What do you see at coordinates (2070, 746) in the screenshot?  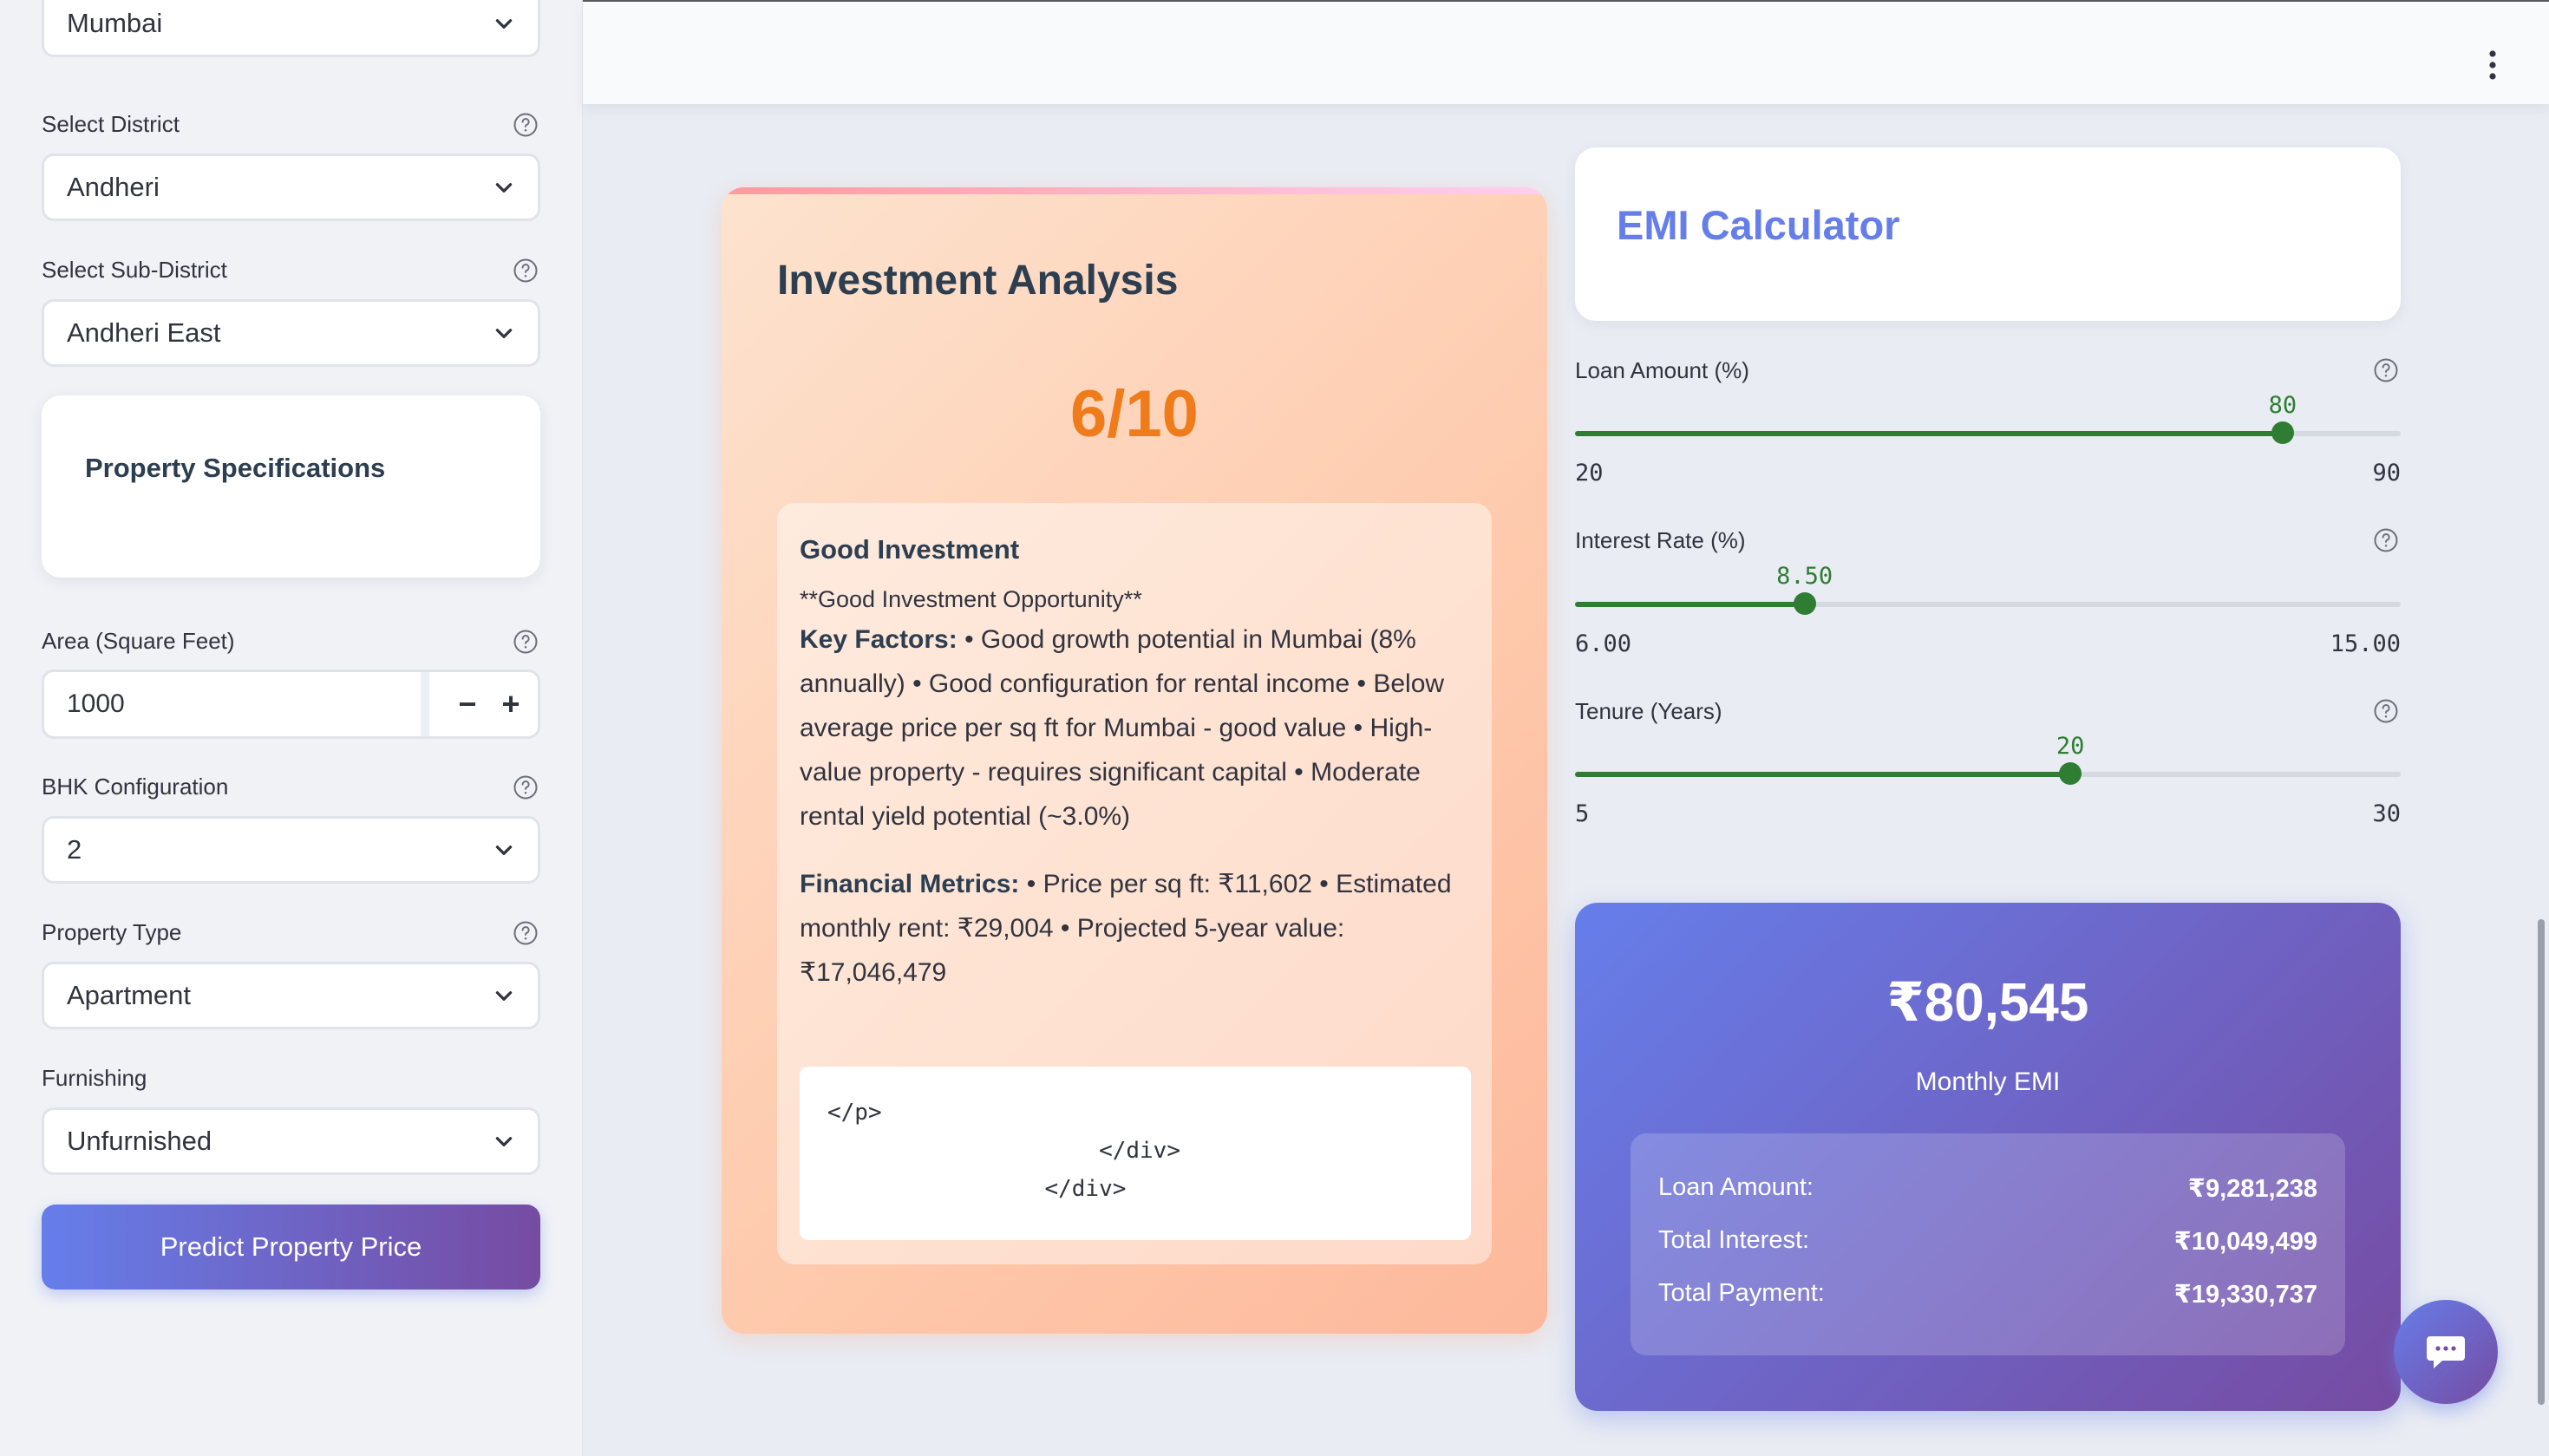 I see `tenure-value: 20` at bounding box center [2070, 746].